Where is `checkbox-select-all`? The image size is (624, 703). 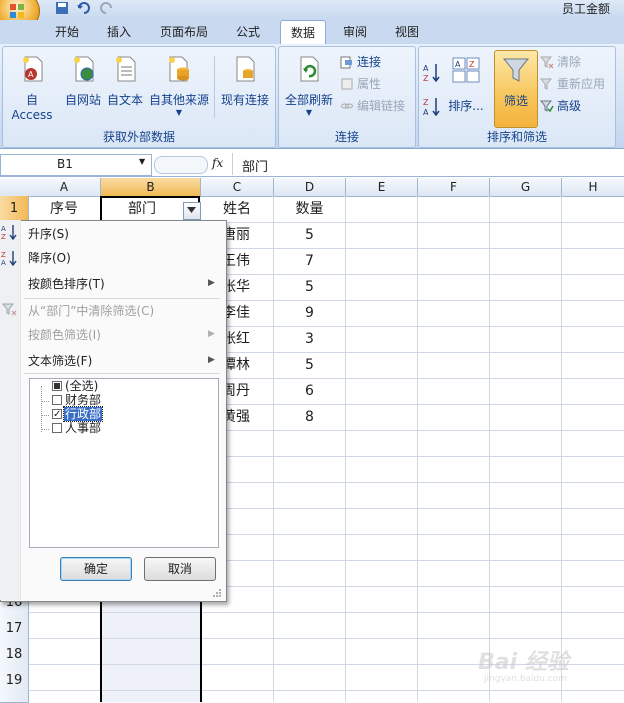
checkbox-select-all is located at coordinates (57, 386).